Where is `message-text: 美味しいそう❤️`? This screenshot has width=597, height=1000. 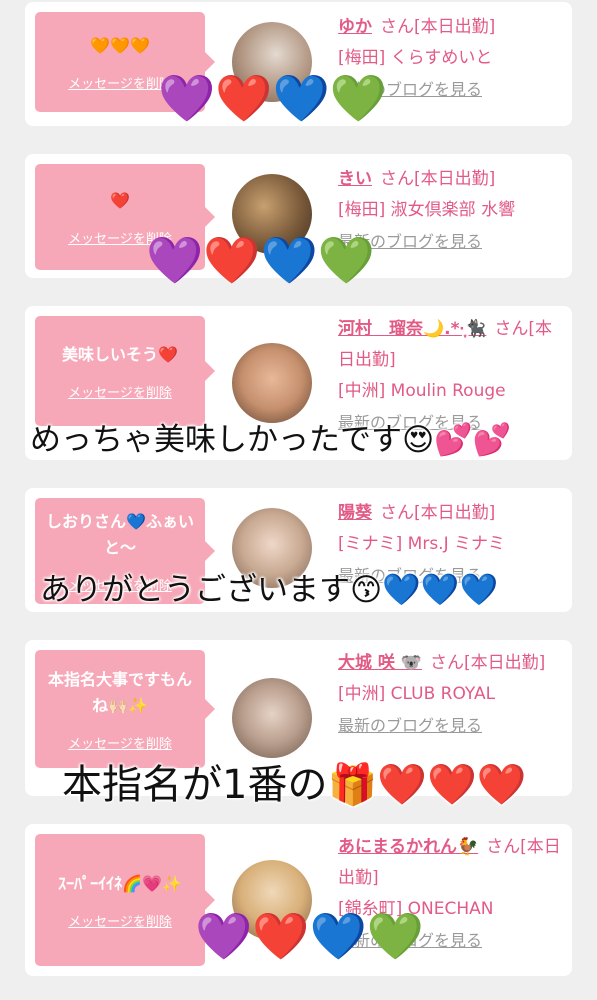 message-text: 美味しいそう❤️ is located at coordinates (120, 354).